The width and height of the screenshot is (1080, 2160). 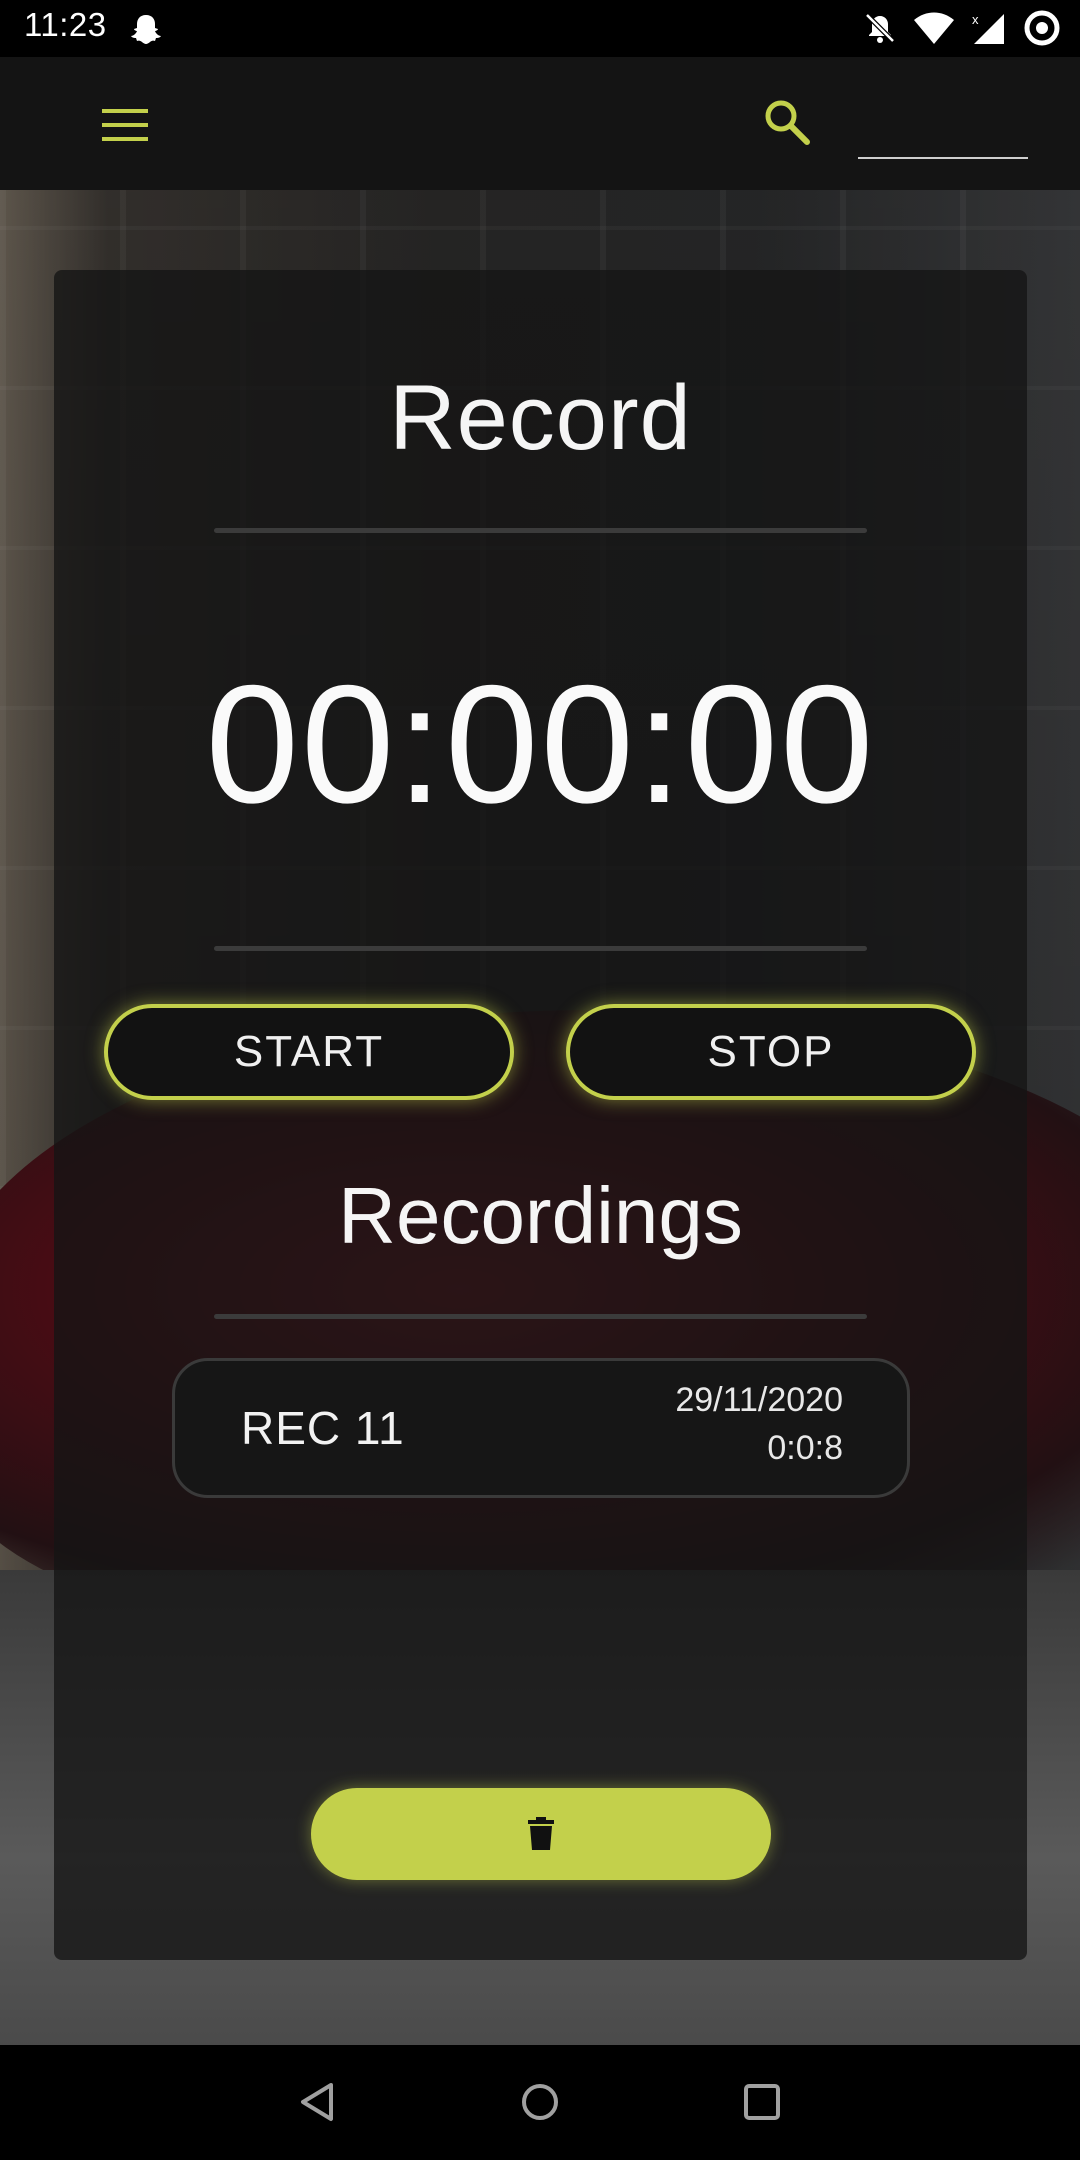 What do you see at coordinates (787, 122) in the screenshot?
I see `search-icon` at bounding box center [787, 122].